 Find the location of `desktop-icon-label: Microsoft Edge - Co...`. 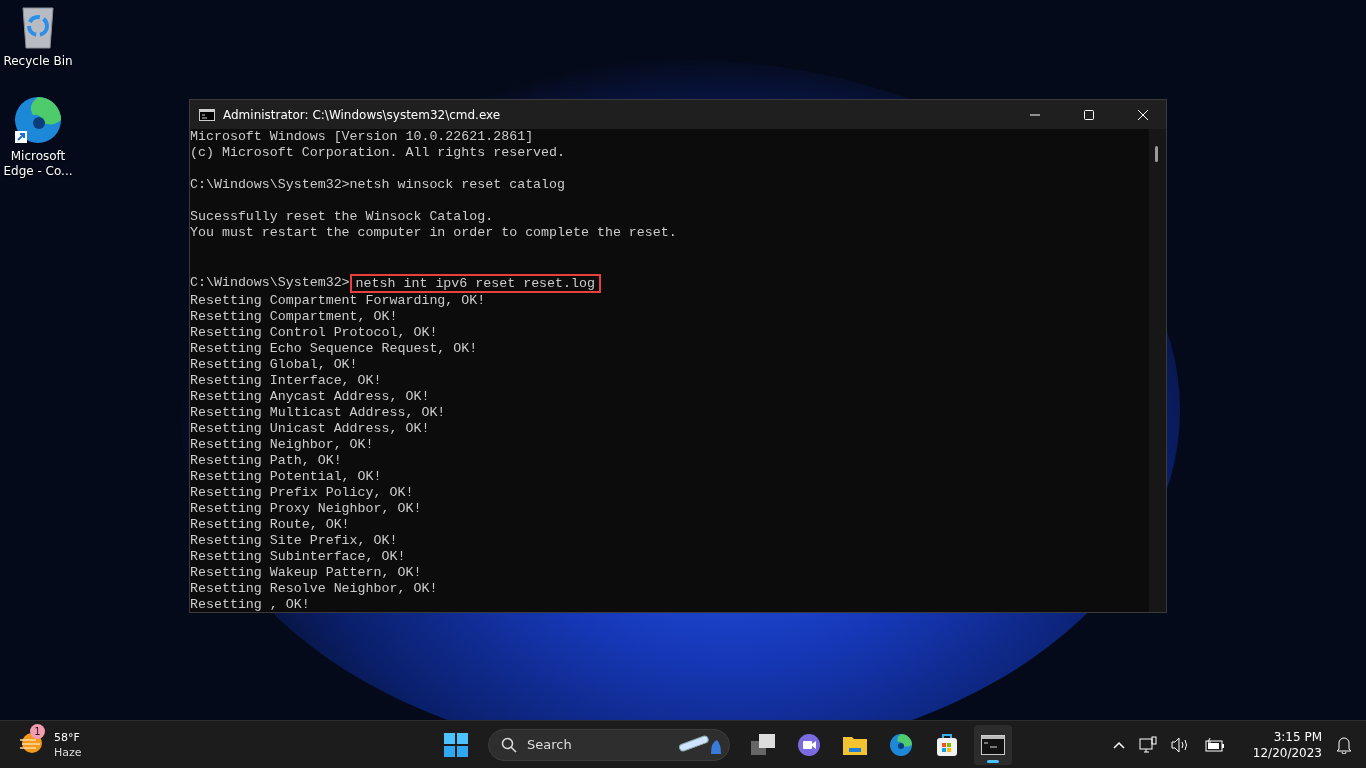

desktop-icon-label: Microsoft Edge - Co... is located at coordinates (38, 164).